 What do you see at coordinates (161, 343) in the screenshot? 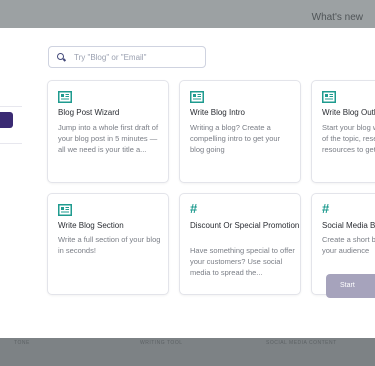
I see `background-label: WRITING TOOL` at bounding box center [161, 343].